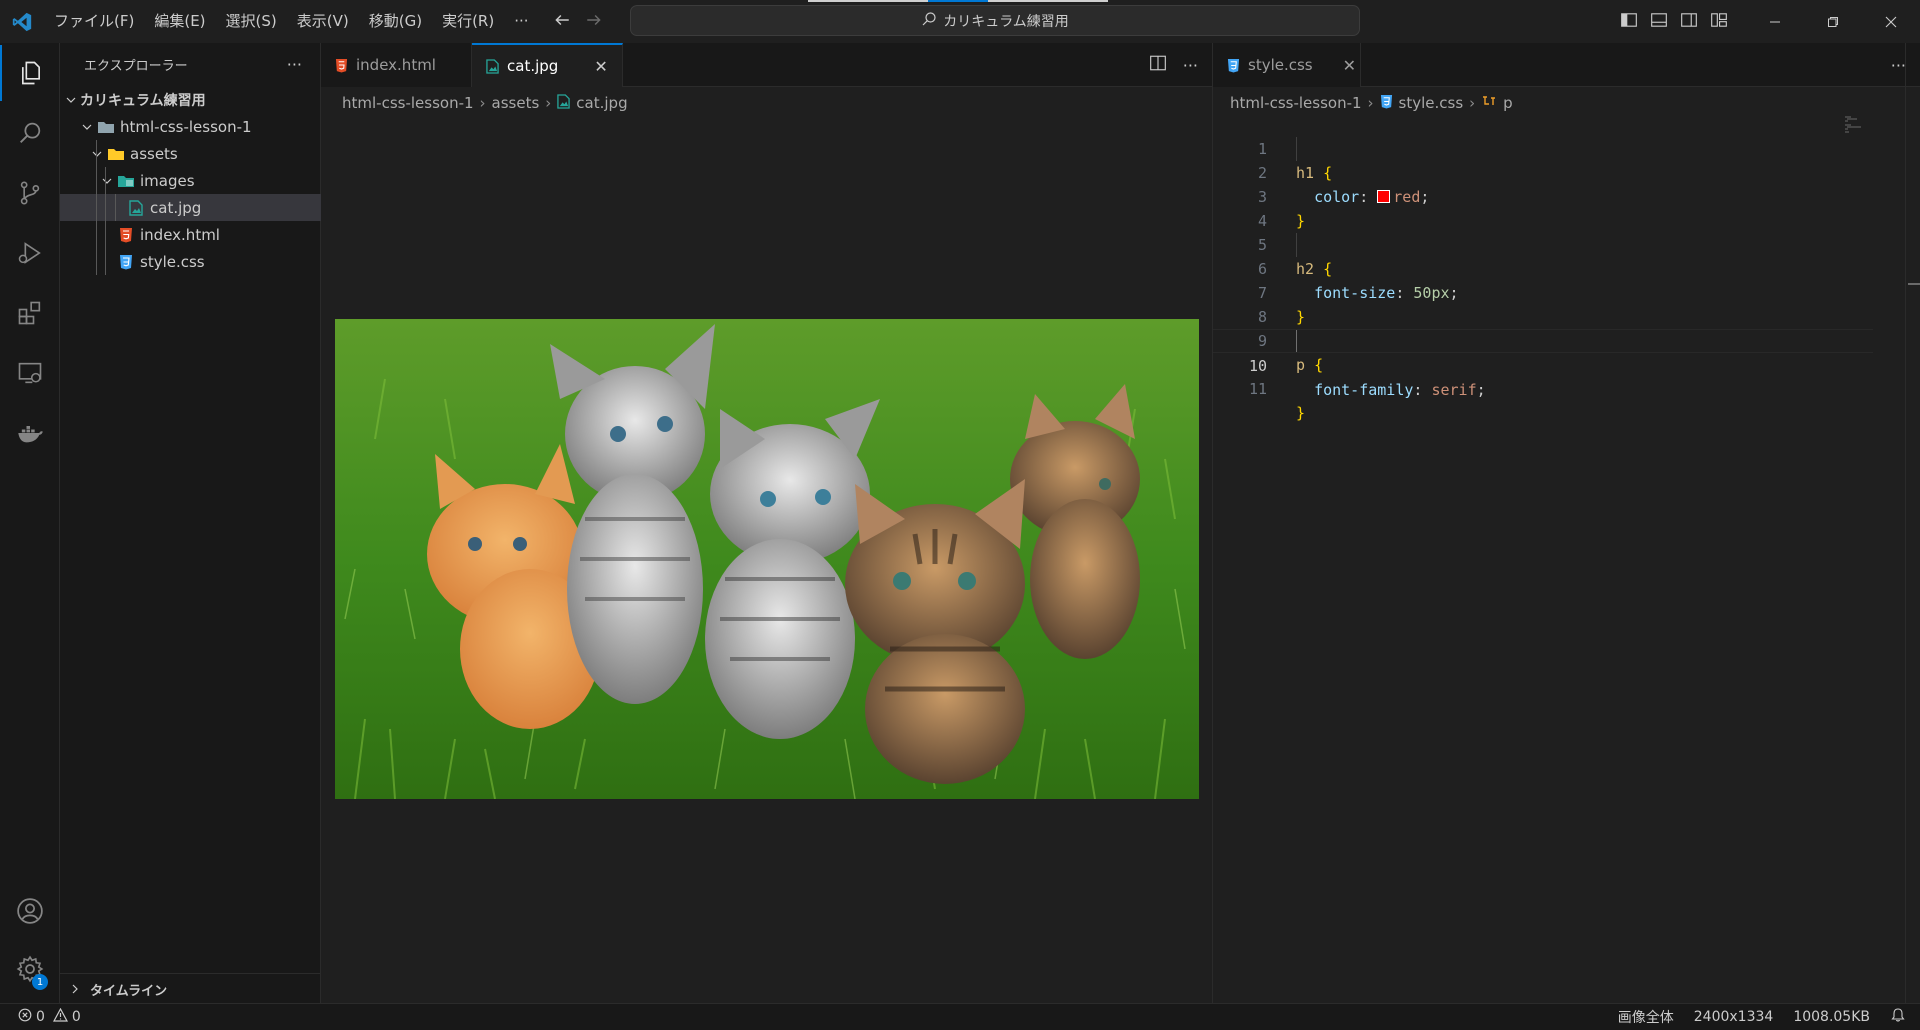 This screenshot has height=1030, width=1920. What do you see at coordinates (1280, 65) in the screenshot?
I see `tab-label: style.css` at bounding box center [1280, 65].